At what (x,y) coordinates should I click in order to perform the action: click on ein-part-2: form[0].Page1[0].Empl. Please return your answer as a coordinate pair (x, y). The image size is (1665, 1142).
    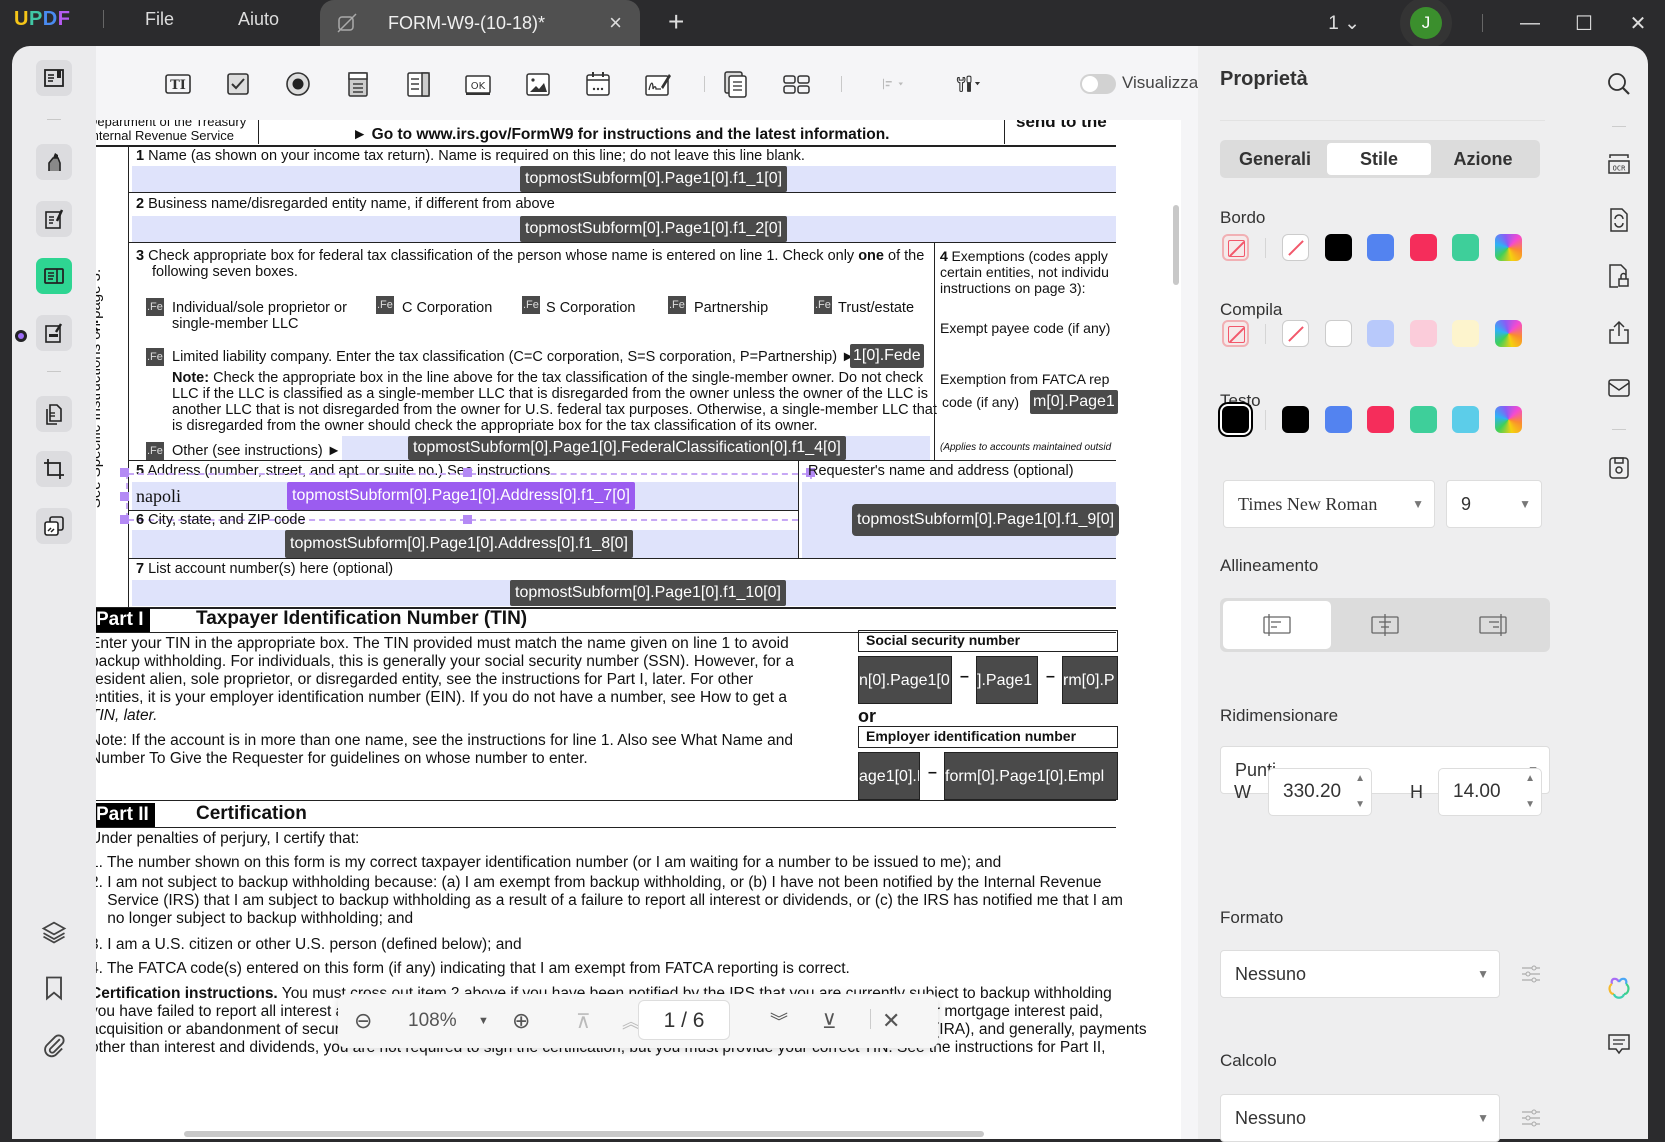
    Looking at the image, I should click on (1031, 776).